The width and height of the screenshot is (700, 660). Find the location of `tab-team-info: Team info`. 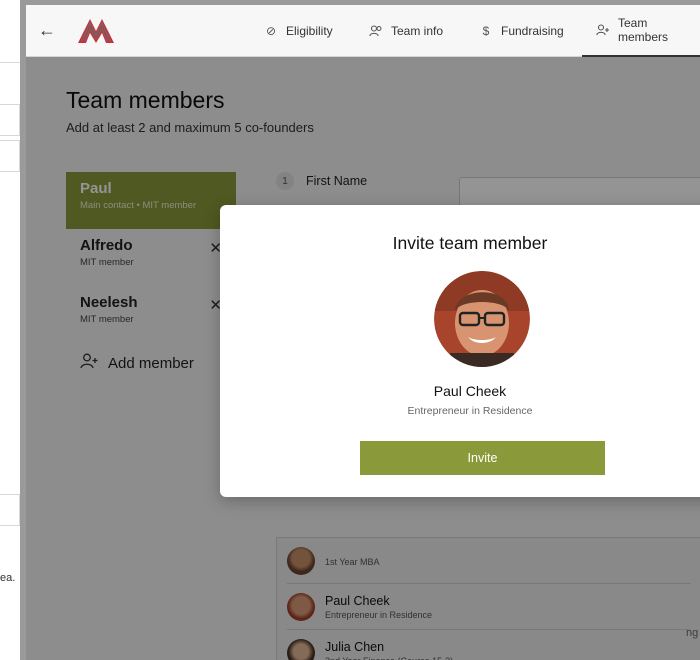

tab-team-info: Team info is located at coordinates (406, 31).